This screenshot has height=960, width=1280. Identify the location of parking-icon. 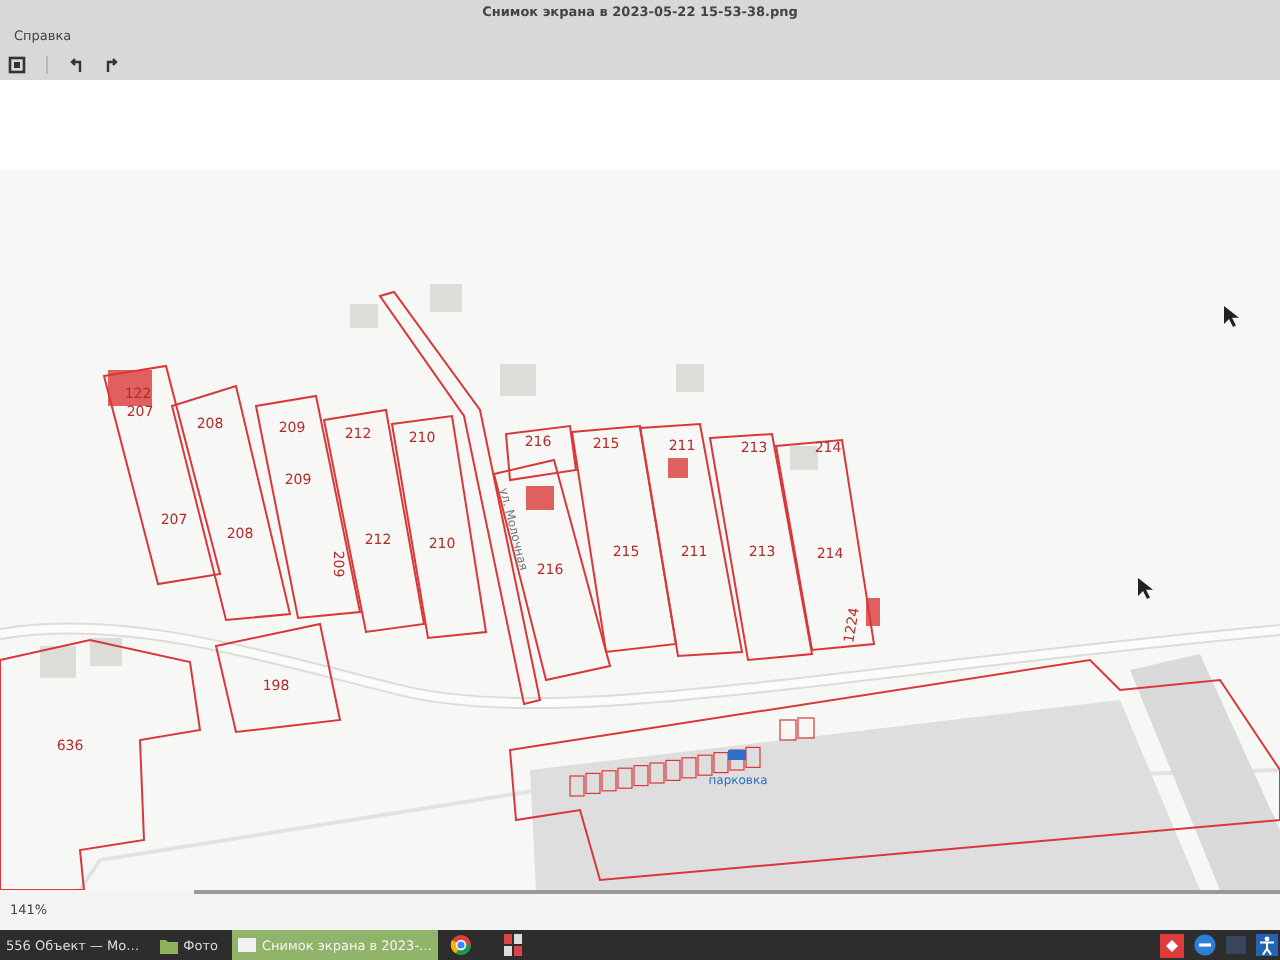
(737, 755).